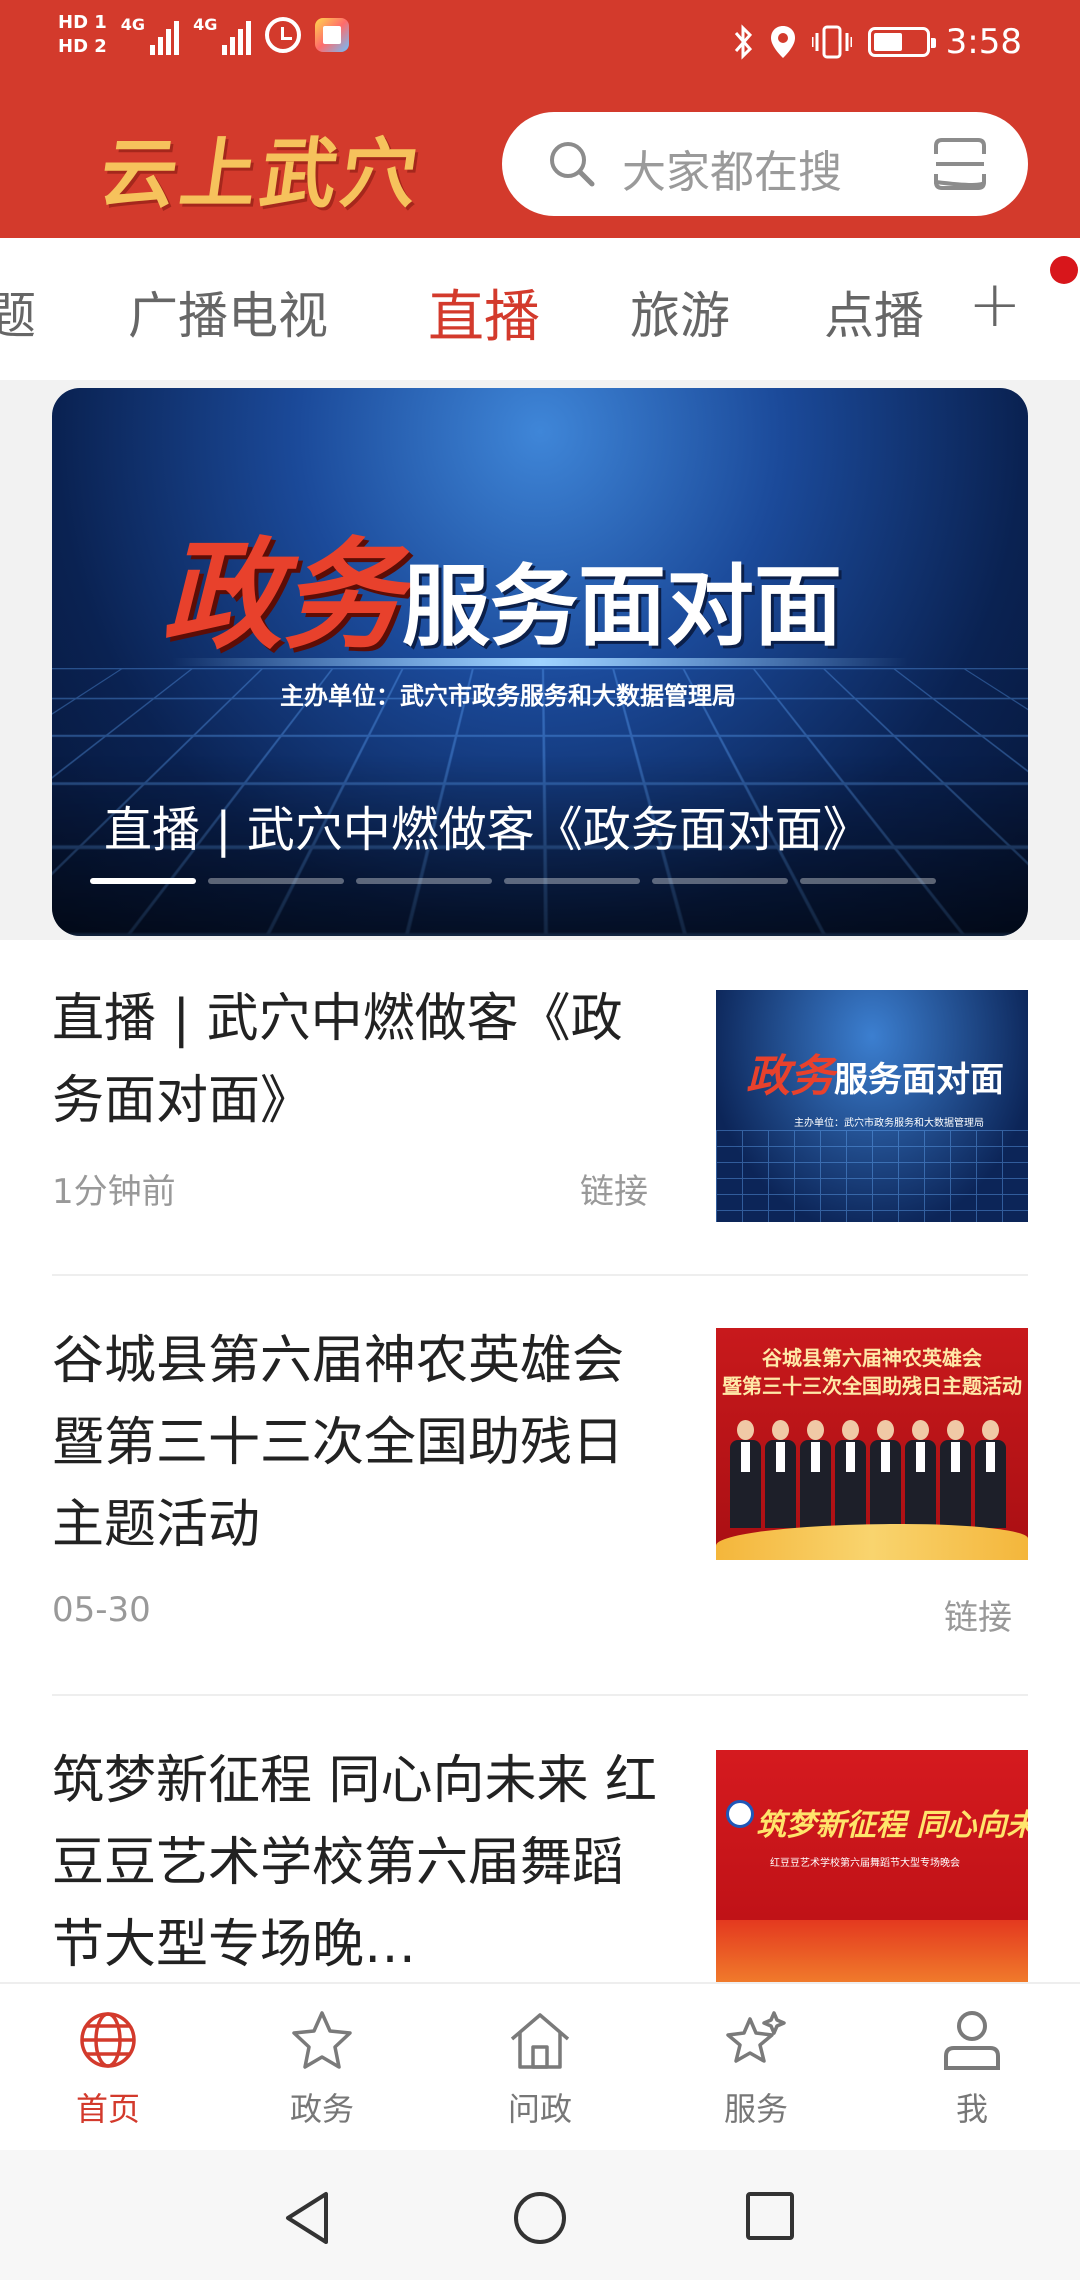 Image resolution: width=1080 pixels, height=2280 pixels. Describe the element at coordinates (960, 166) in the screenshot. I see `scan-icon` at that location.